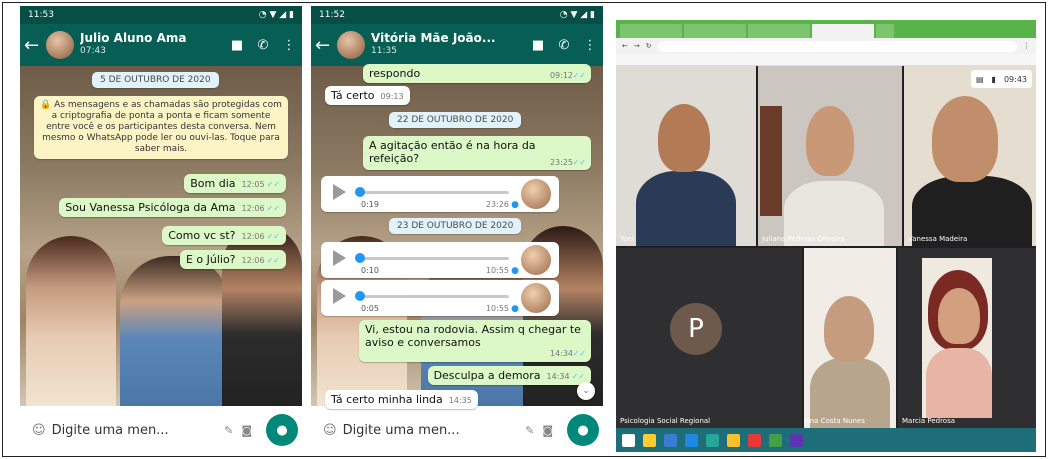 The width and height of the screenshot is (1048, 459). Describe the element at coordinates (885, 31) in the screenshot. I see `new-tab-button` at that location.